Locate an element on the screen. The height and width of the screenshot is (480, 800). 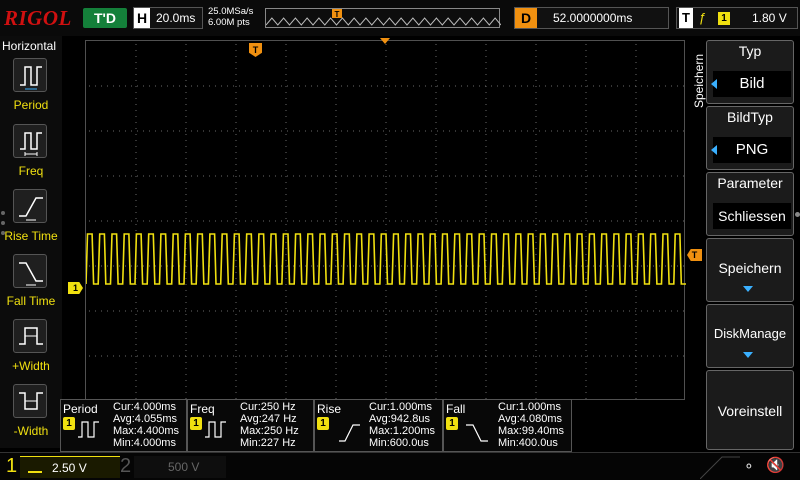
channel-bar: 1 2.50 V 2 500 V ⚬ 🔇 is located at coordinates (400, 466).